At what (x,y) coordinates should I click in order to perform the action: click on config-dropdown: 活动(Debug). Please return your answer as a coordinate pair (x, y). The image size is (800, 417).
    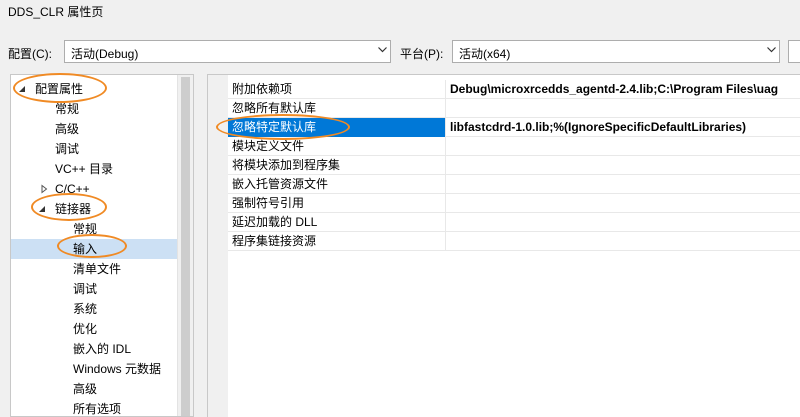
    Looking at the image, I should click on (227, 51).